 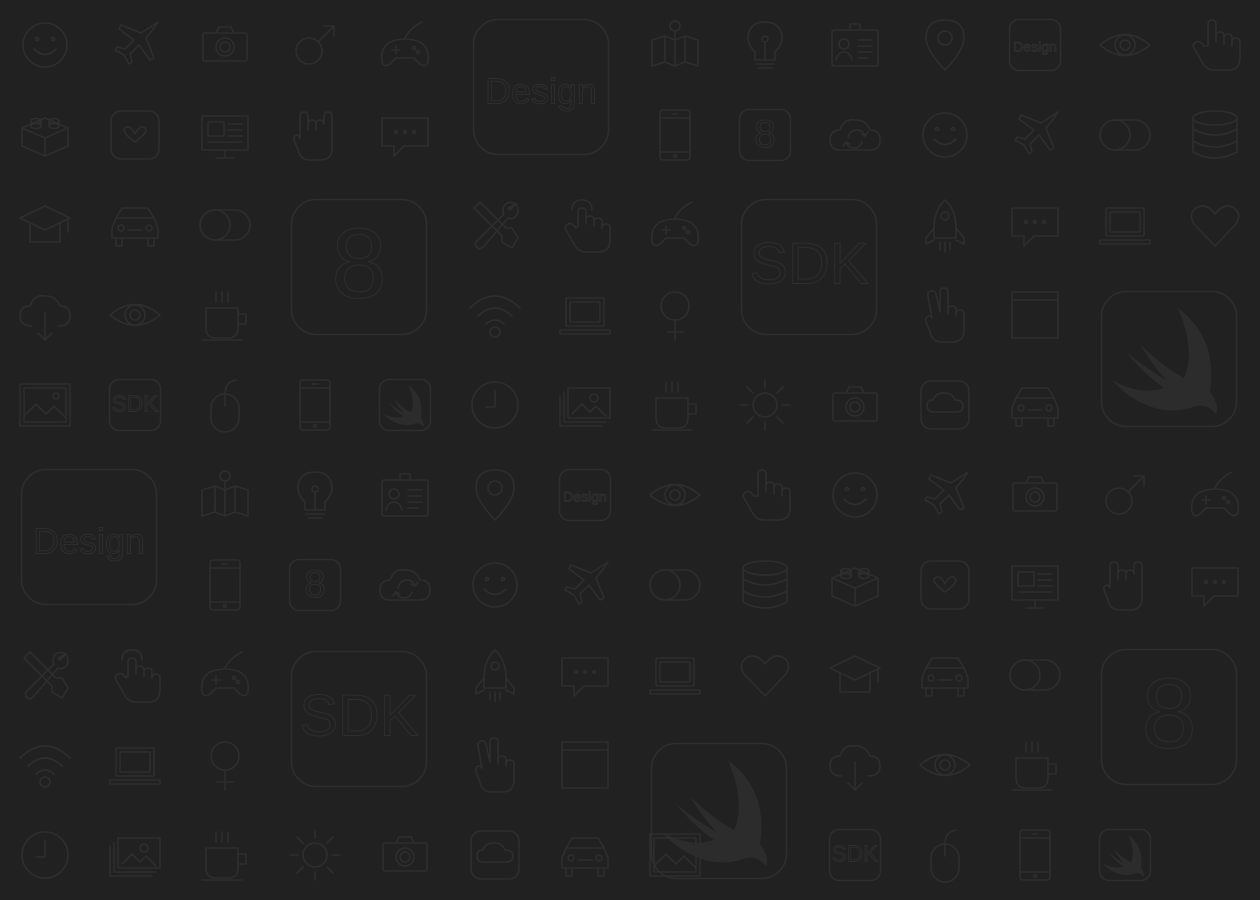 I want to click on sdk-tile-icon: SDK, so click(x=359, y=719).